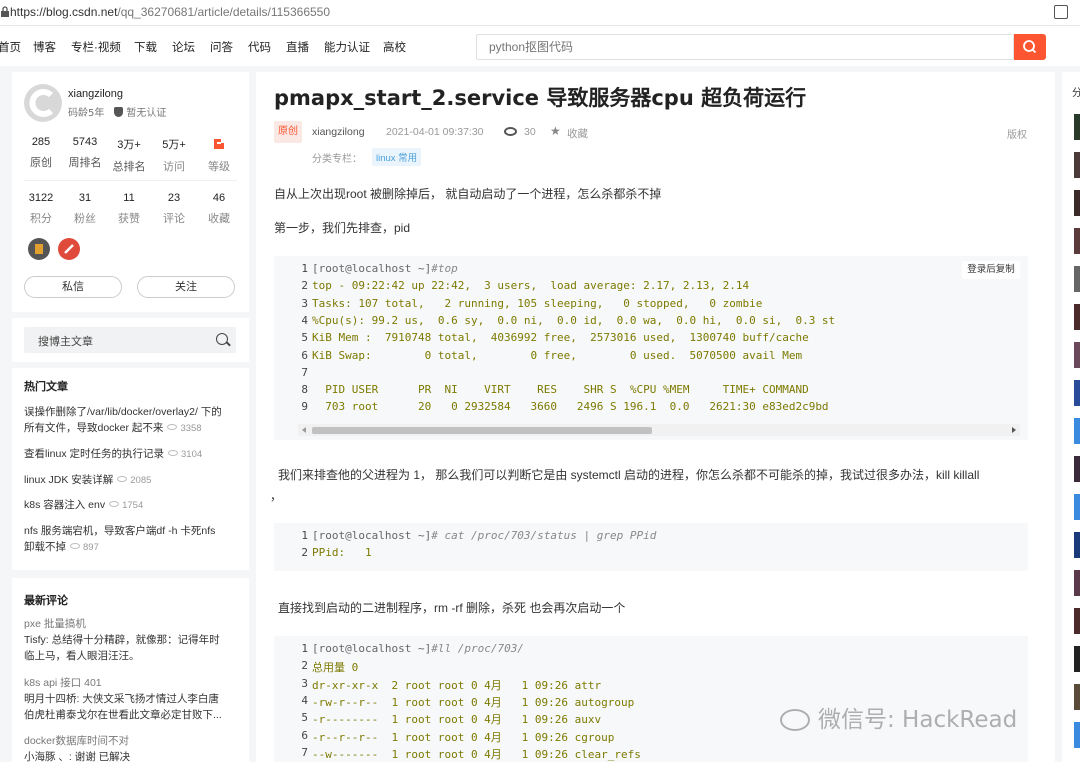  I want to click on blog-search-placeholder: 搜博主文章, so click(65, 341).